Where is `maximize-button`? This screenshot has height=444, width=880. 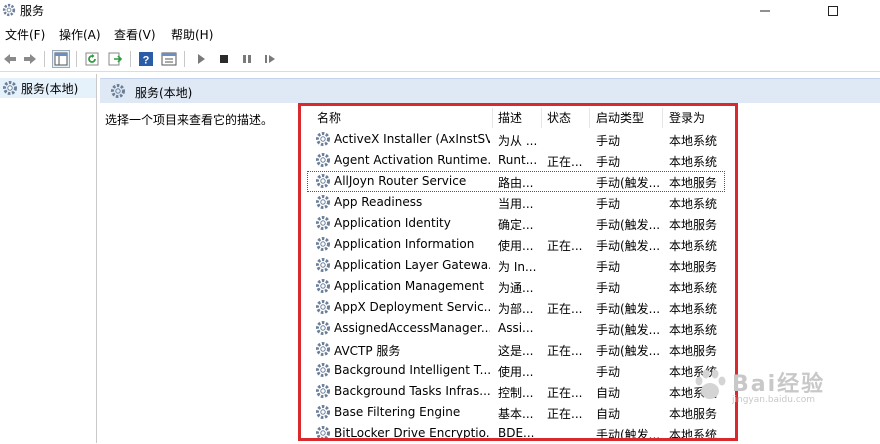
maximize-button is located at coordinates (833, 11).